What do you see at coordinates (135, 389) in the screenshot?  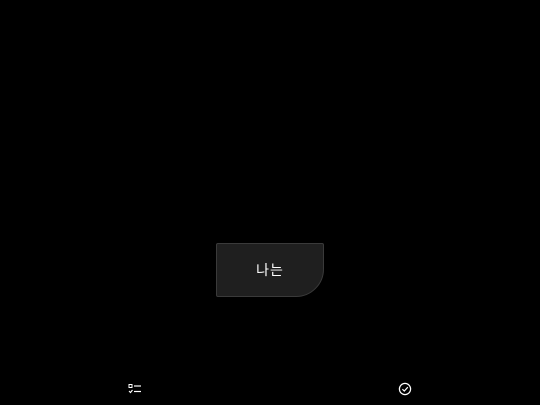 I see `checklist-icon` at bounding box center [135, 389].